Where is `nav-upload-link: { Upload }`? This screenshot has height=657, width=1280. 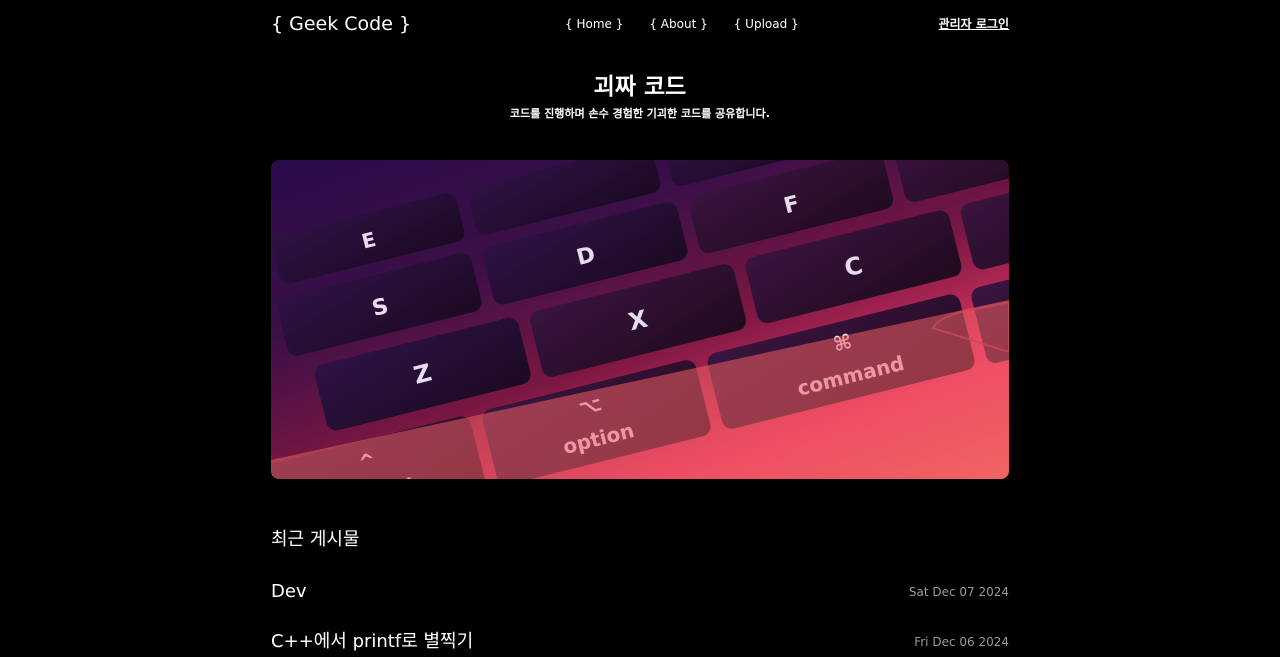 nav-upload-link: { Upload } is located at coordinates (766, 24).